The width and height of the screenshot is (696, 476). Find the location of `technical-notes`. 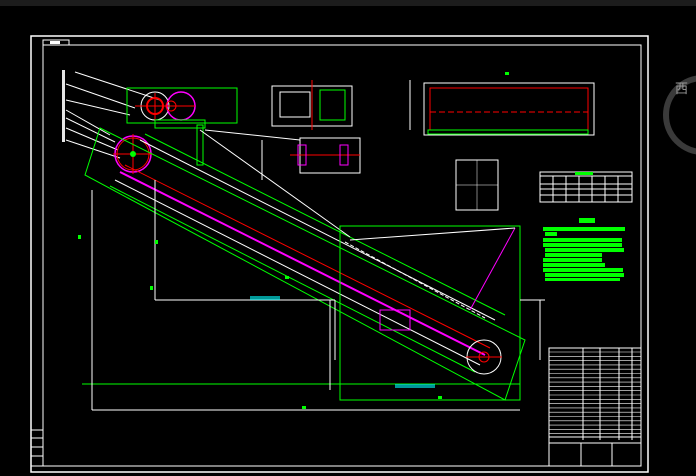

technical-notes is located at coordinates (584, 249).